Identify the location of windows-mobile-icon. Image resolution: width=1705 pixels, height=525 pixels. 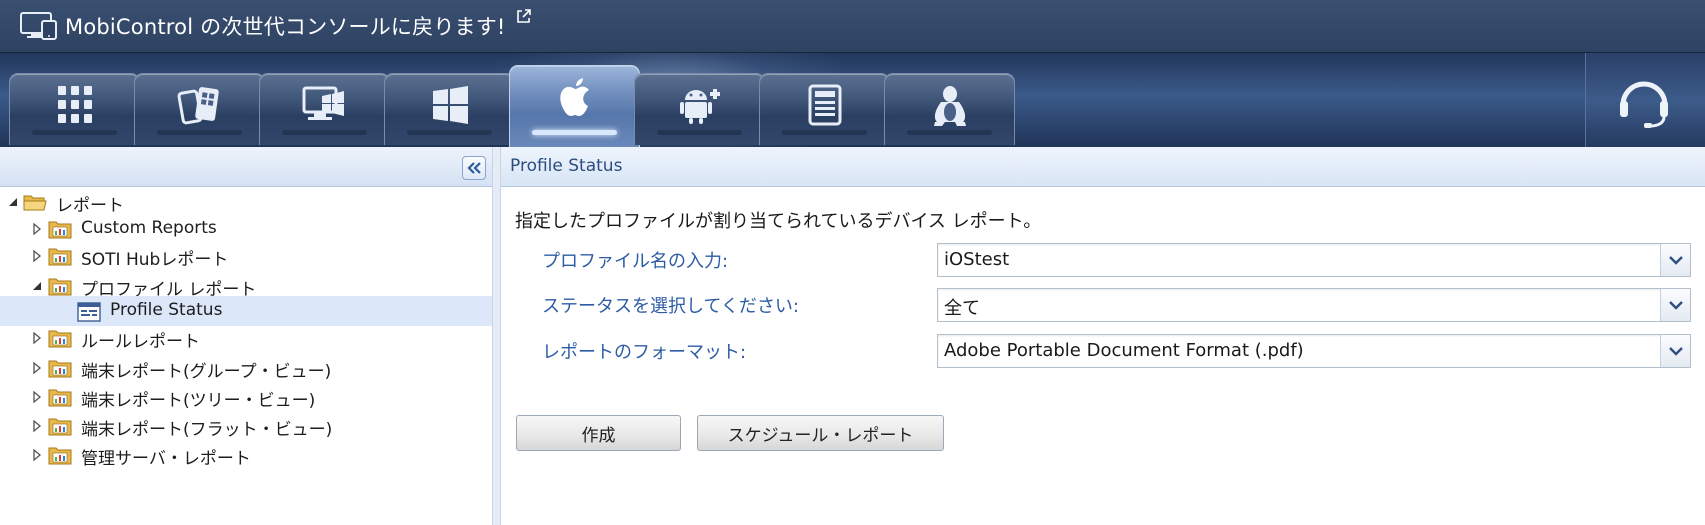
(198, 106).